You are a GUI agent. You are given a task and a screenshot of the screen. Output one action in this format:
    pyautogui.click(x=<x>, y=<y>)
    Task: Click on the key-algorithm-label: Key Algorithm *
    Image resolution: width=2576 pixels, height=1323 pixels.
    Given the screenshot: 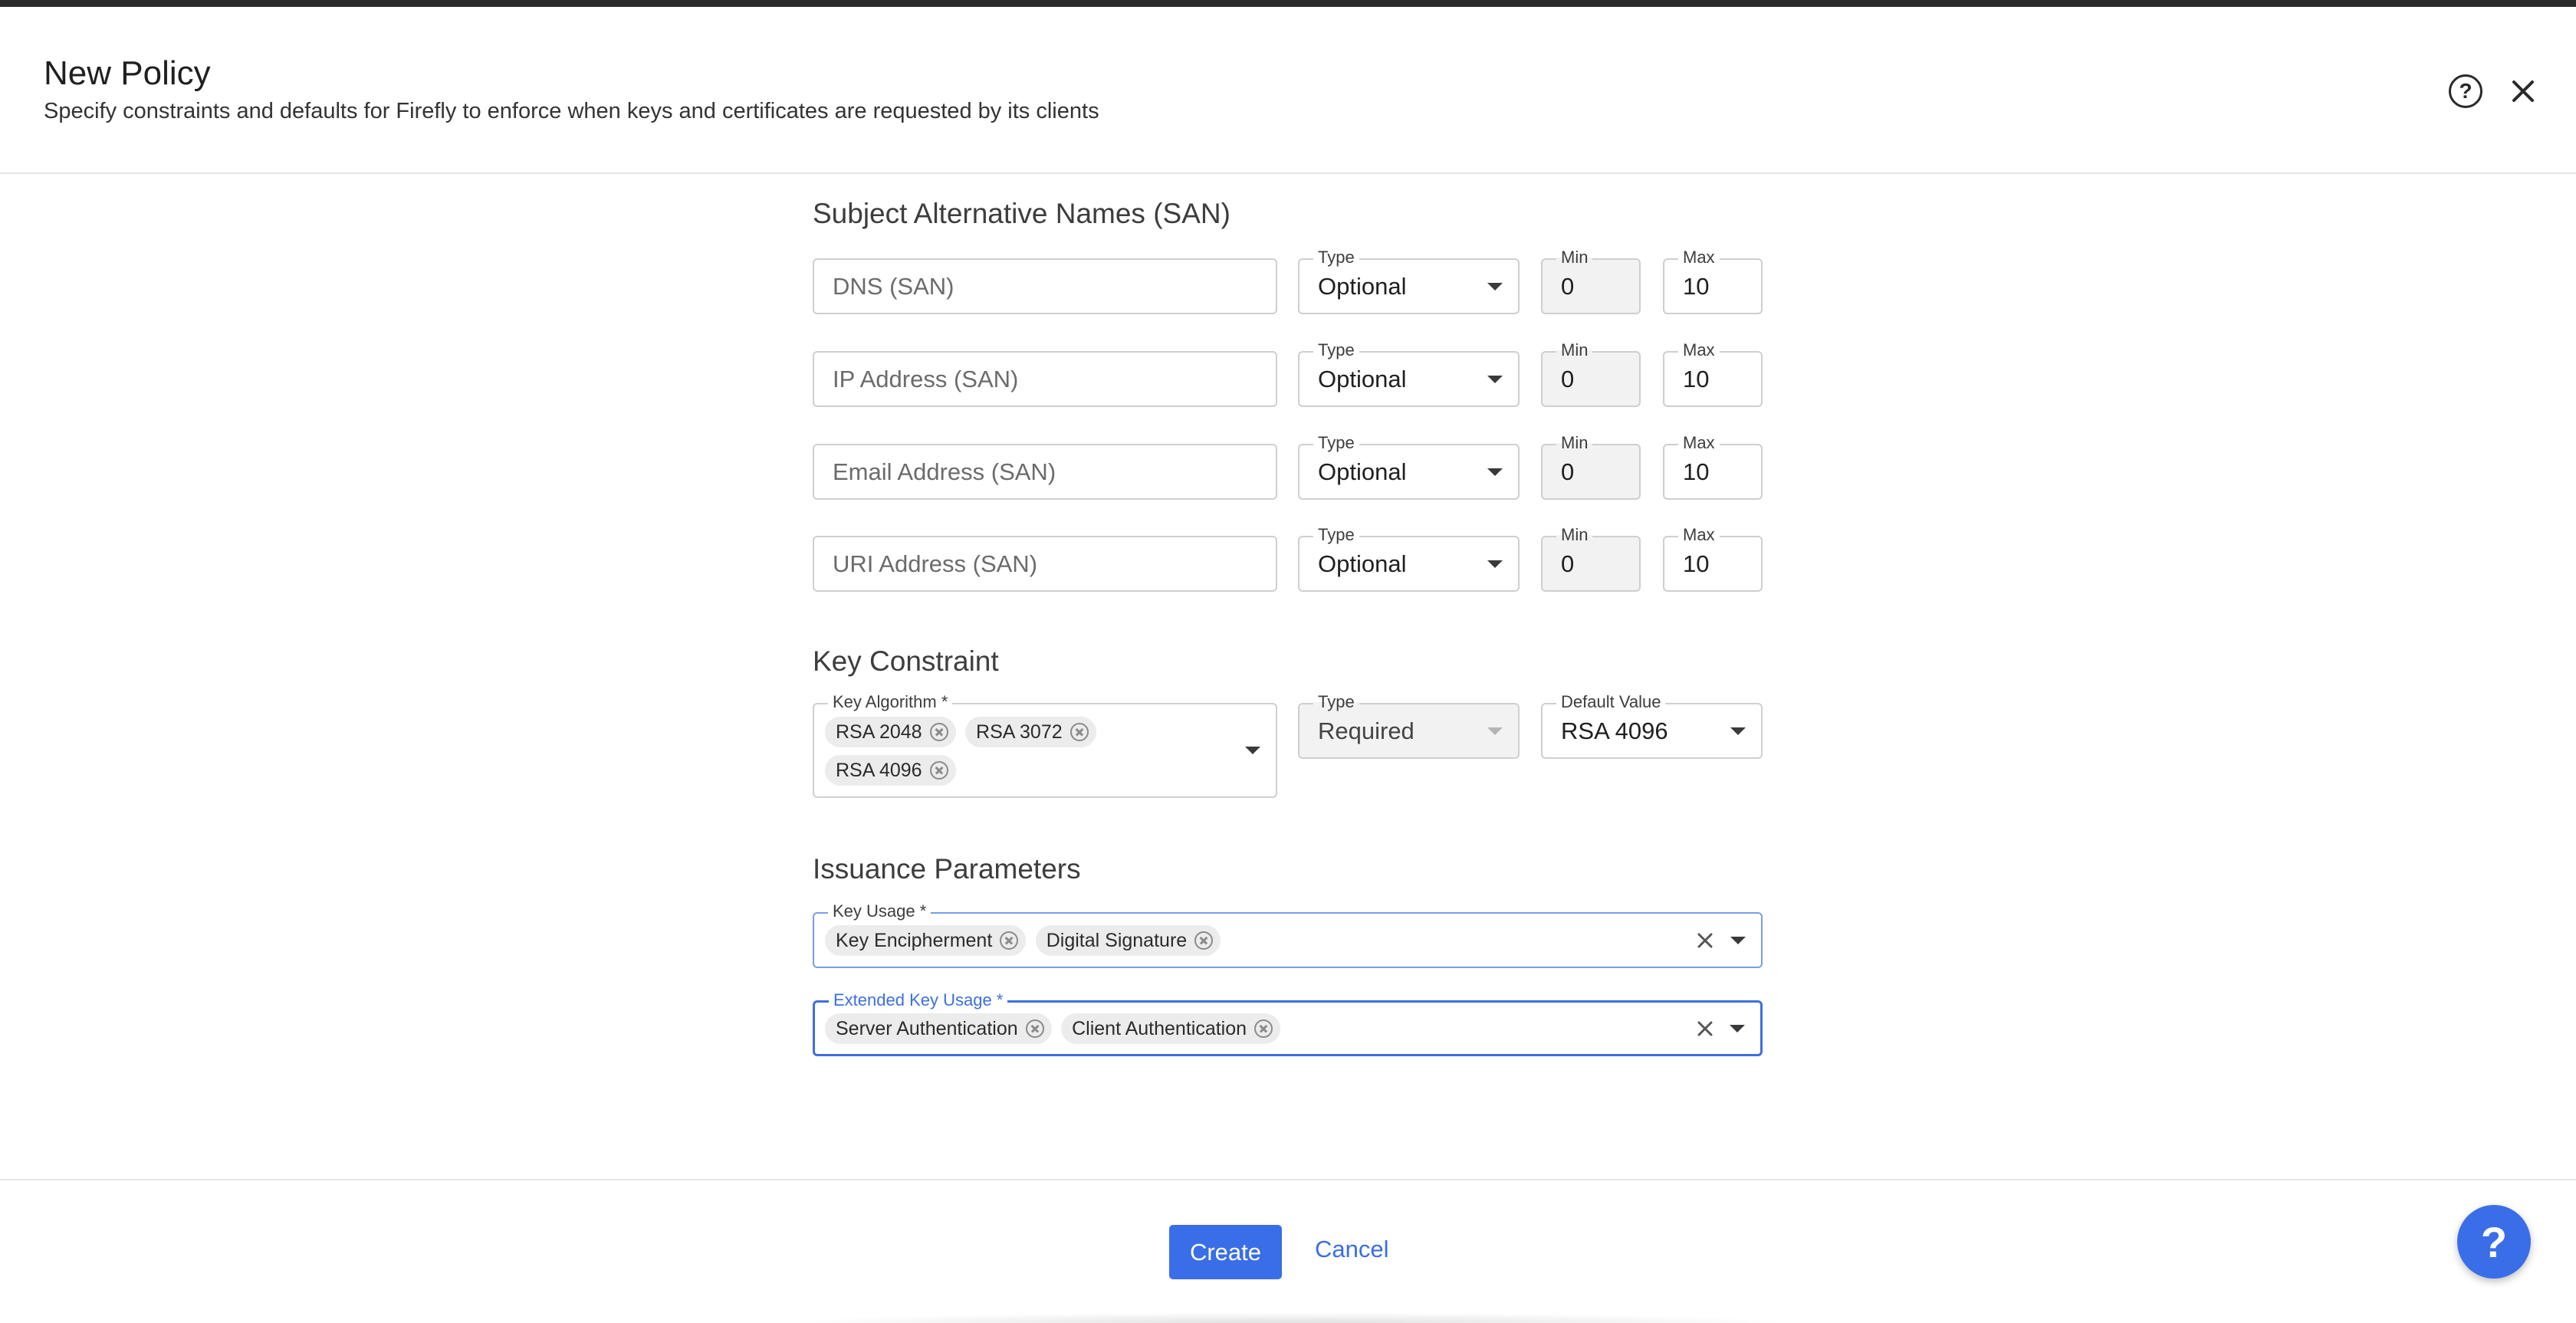 What is the action you would take?
    pyautogui.click(x=890, y=702)
    